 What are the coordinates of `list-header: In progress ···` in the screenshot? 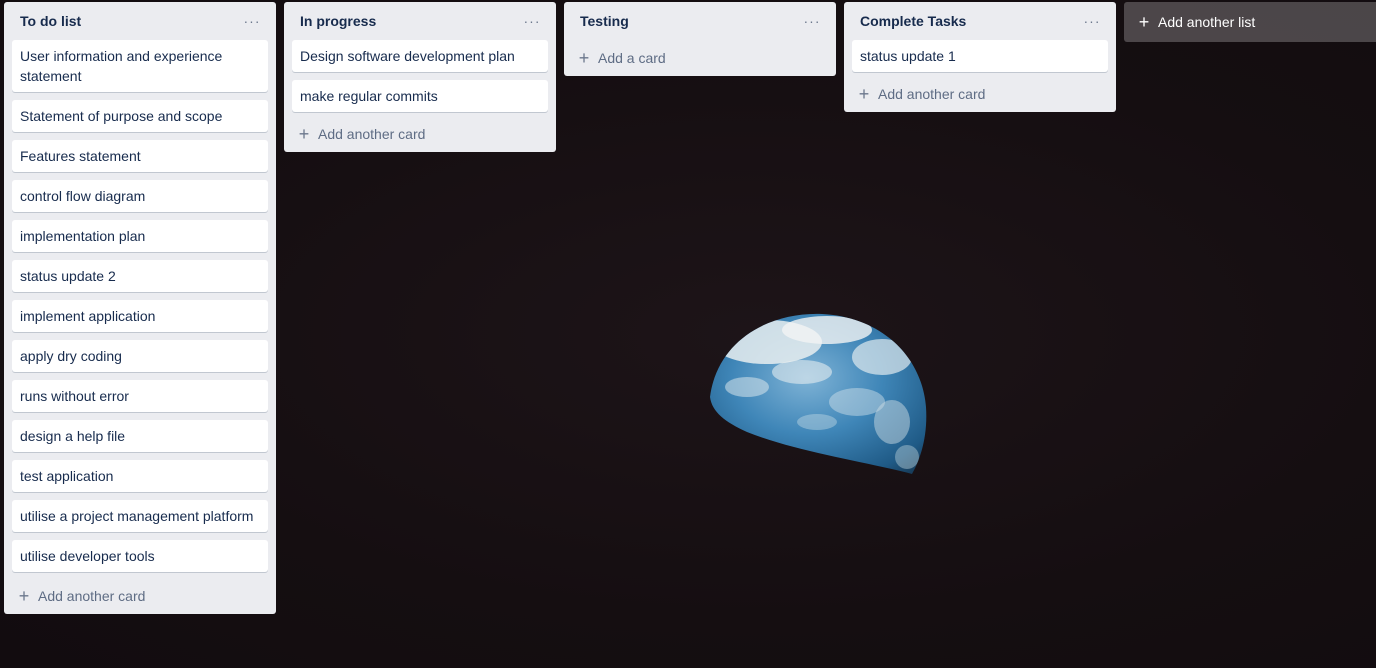 It's located at (420, 21).